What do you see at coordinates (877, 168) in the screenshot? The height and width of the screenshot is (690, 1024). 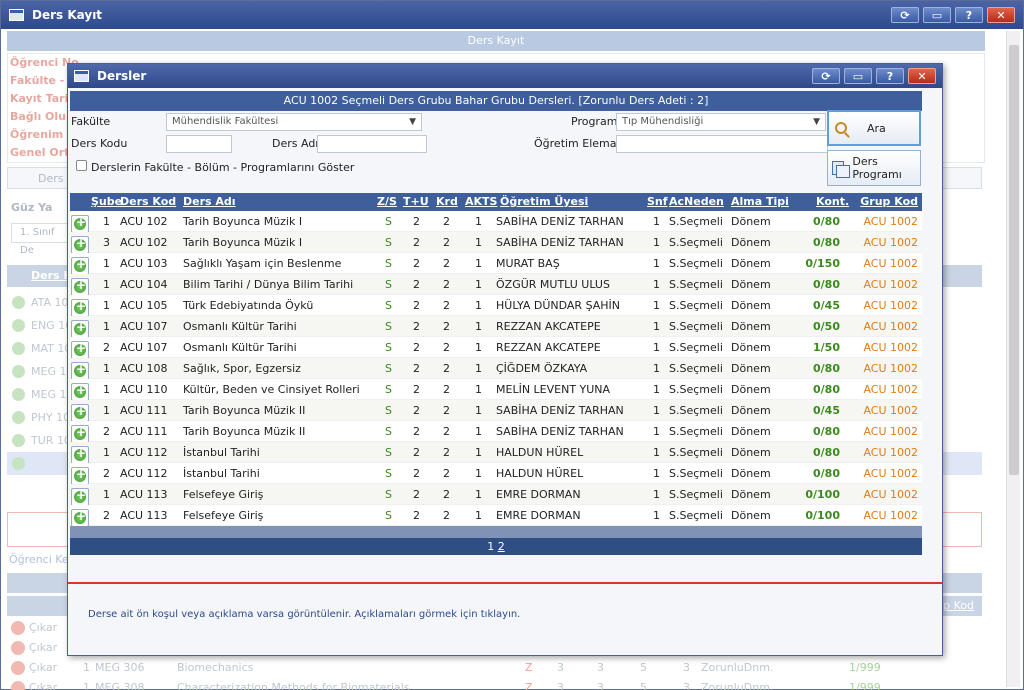 I see `ders-programi-label: Ders Programı` at bounding box center [877, 168].